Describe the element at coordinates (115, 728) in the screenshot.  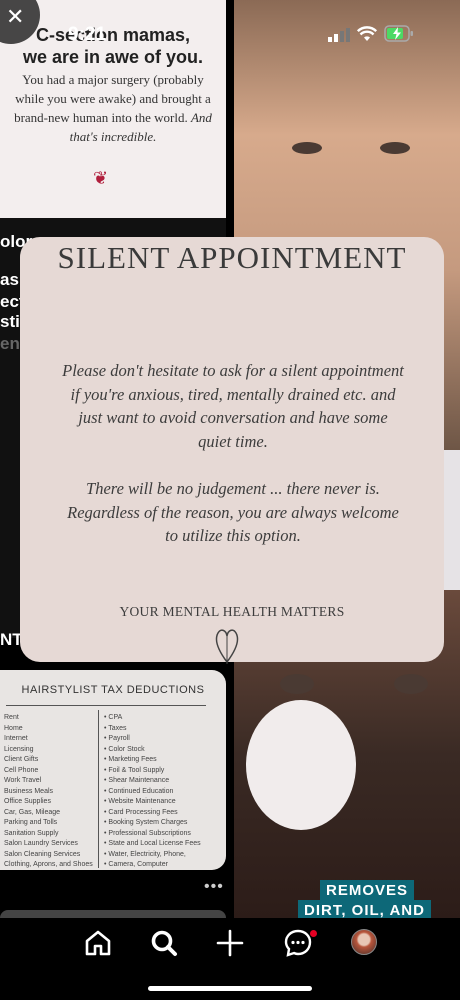
I see `tax-list-item: • Taxes` at that location.